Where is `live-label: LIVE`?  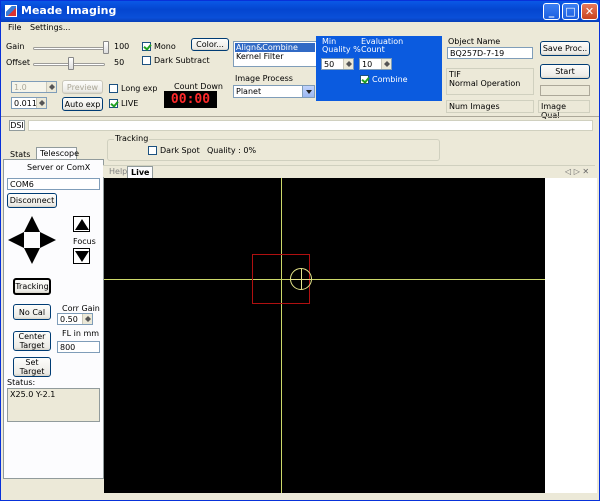 live-label: LIVE is located at coordinates (130, 103).